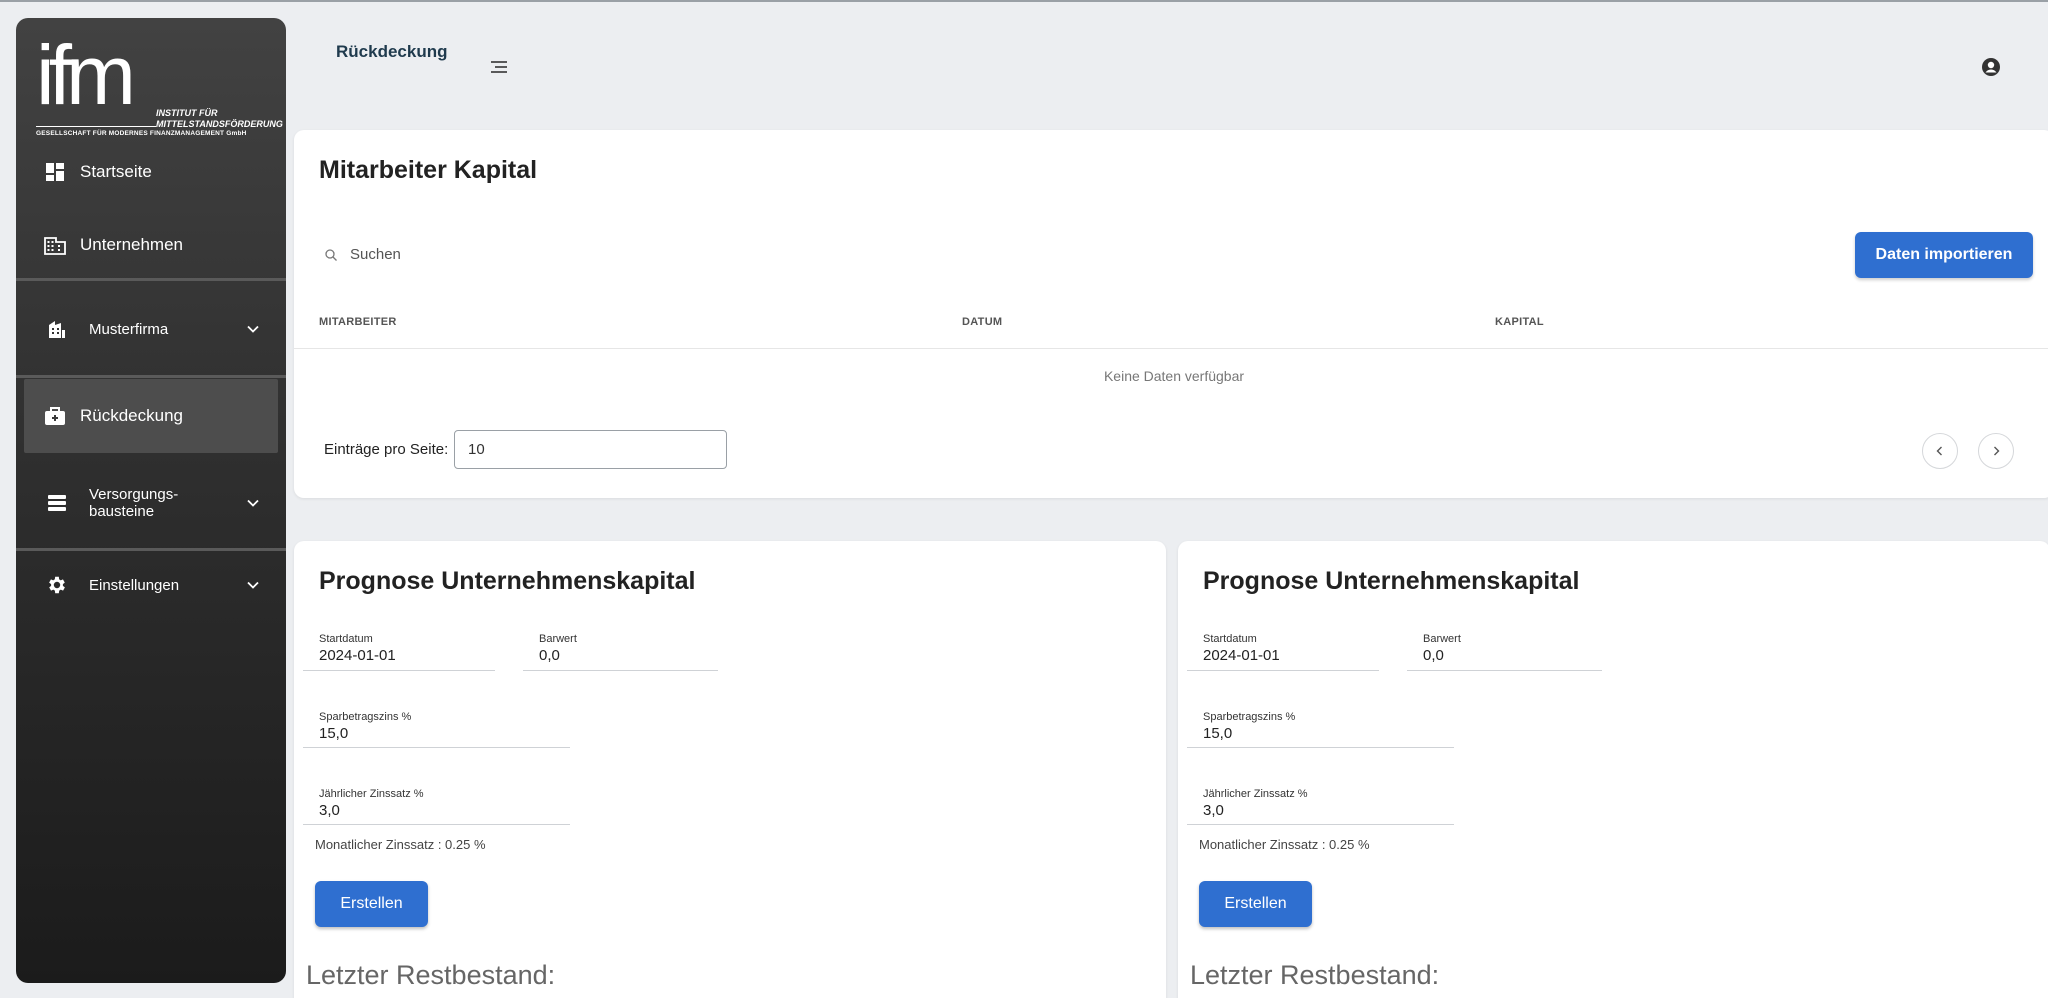 The height and width of the screenshot is (998, 2048). I want to click on previous-page-button, so click(1940, 451).